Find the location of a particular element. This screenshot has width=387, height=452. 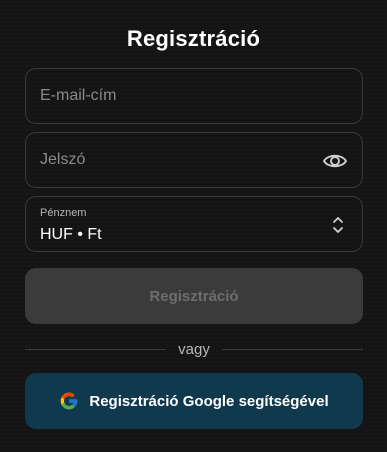

eye-icon is located at coordinates (335, 161).